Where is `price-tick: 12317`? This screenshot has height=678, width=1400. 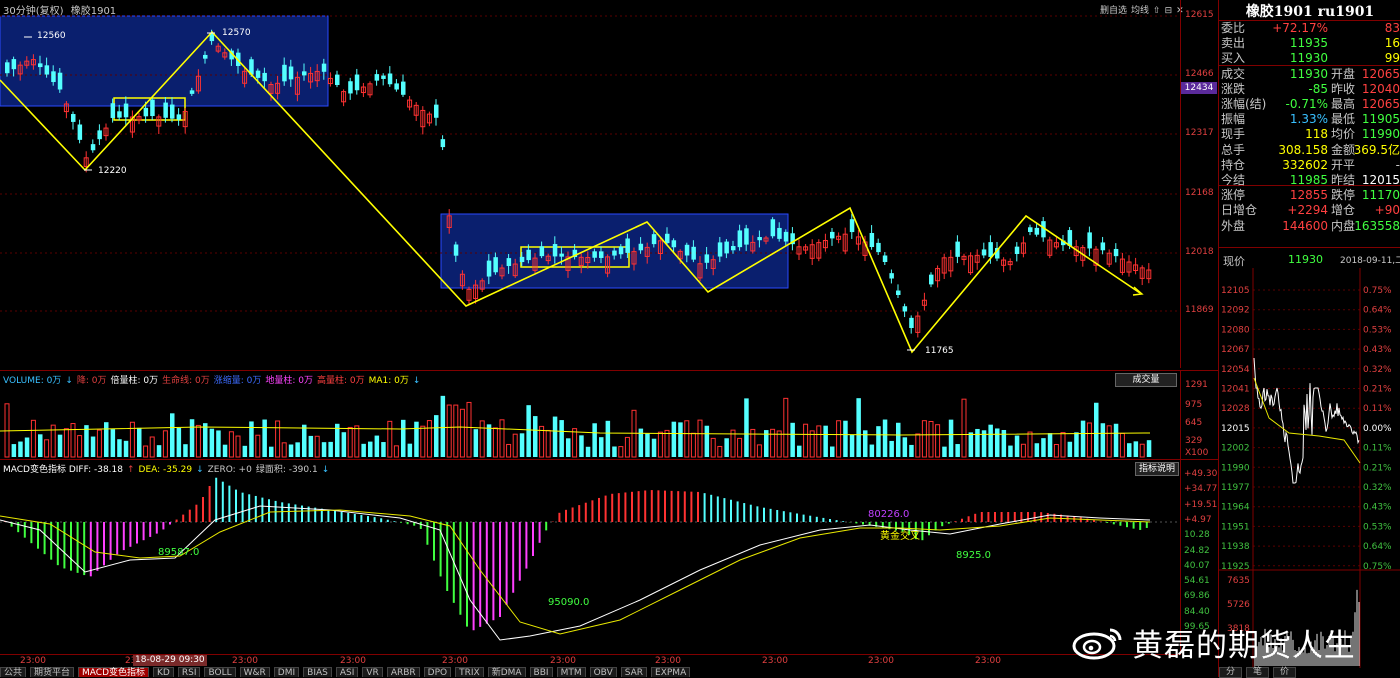 price-tick: 12317 is located at coordinates (1199, 133).